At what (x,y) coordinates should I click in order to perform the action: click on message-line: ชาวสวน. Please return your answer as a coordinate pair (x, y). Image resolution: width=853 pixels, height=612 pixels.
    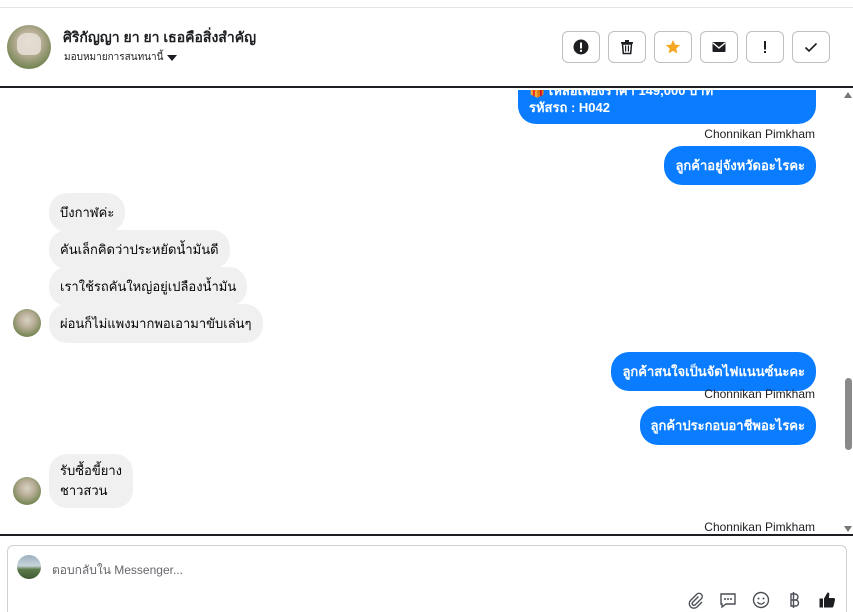
    Looking at the image, I should click on (84, 490).